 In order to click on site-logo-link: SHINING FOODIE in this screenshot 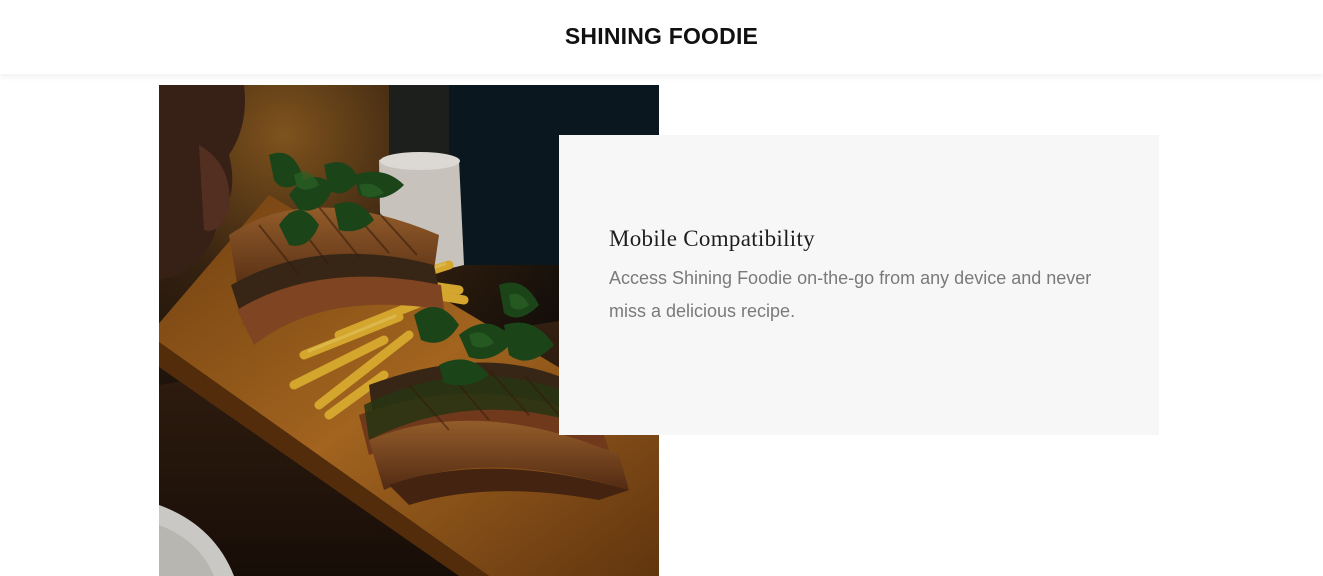, I will do `click(661, 36)`.